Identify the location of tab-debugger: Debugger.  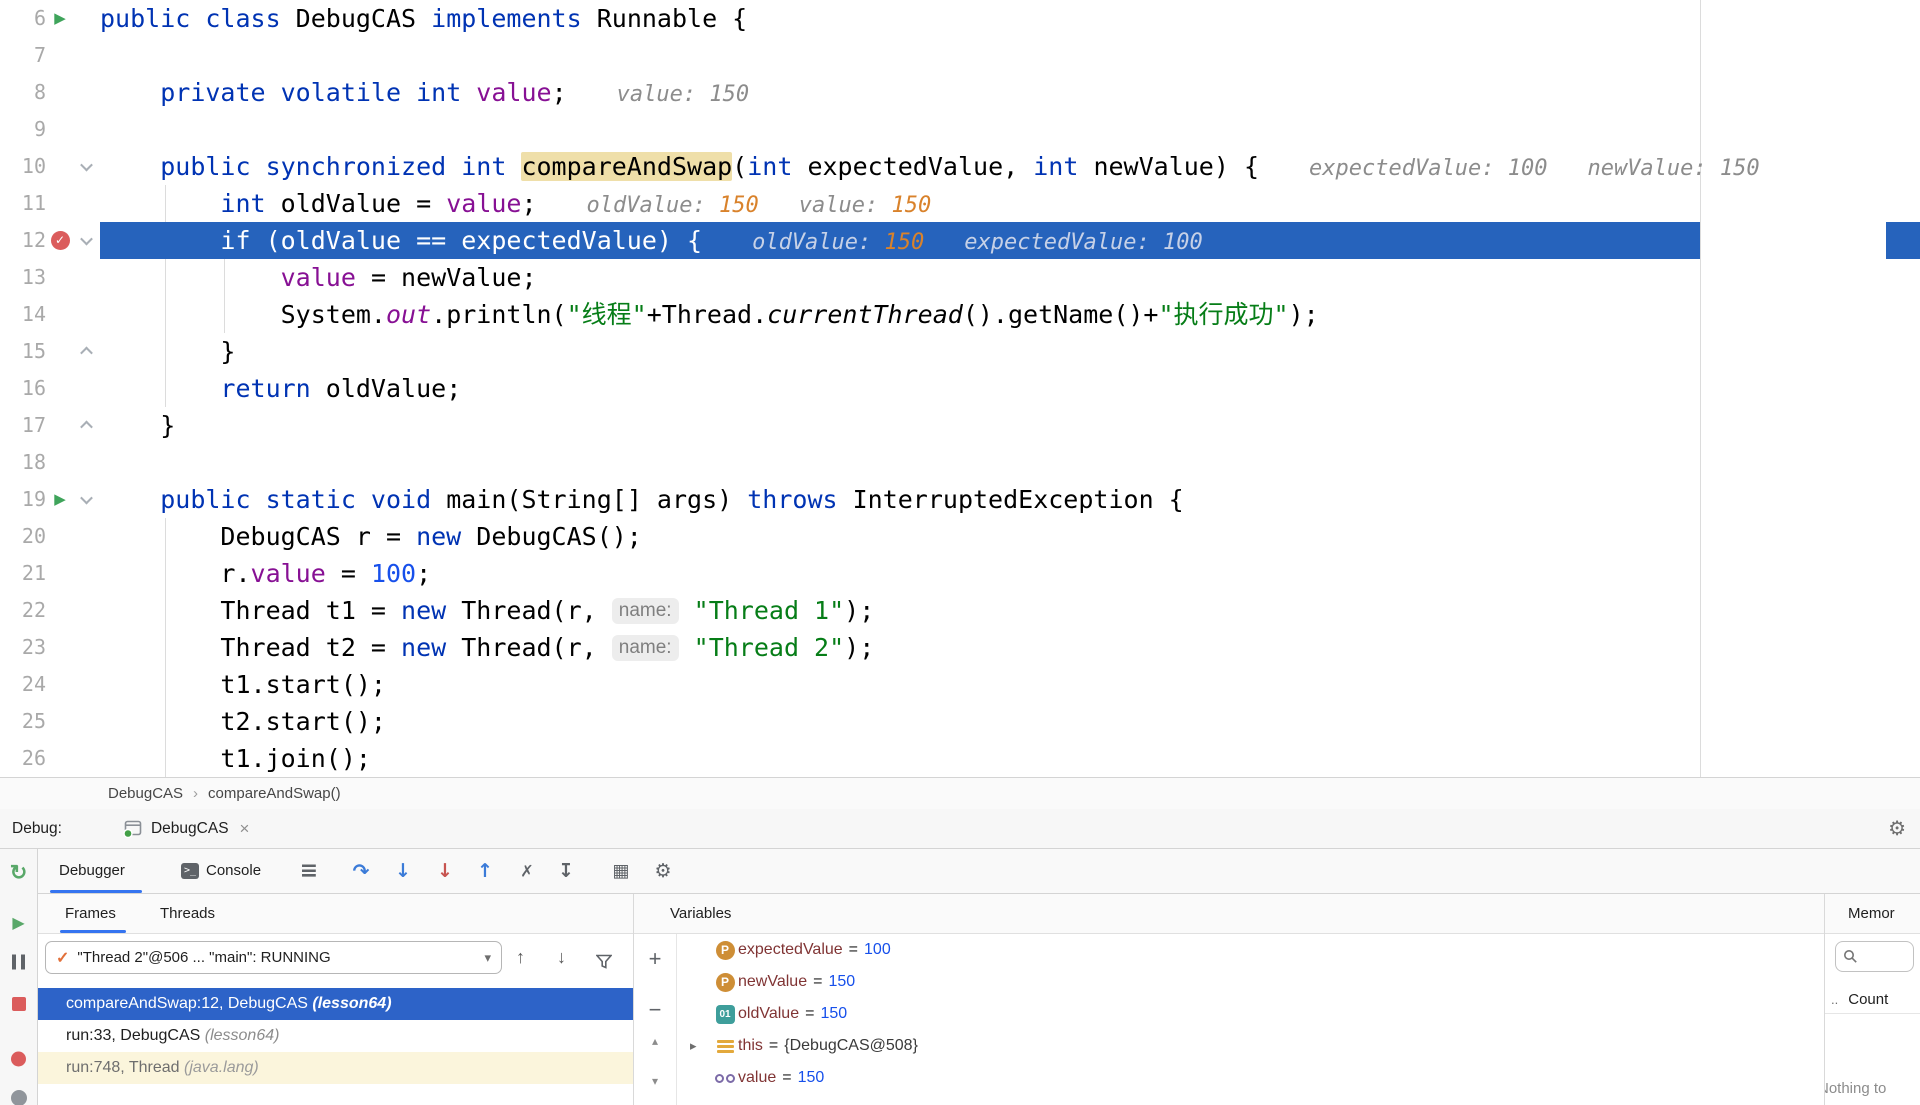
(92, 871).